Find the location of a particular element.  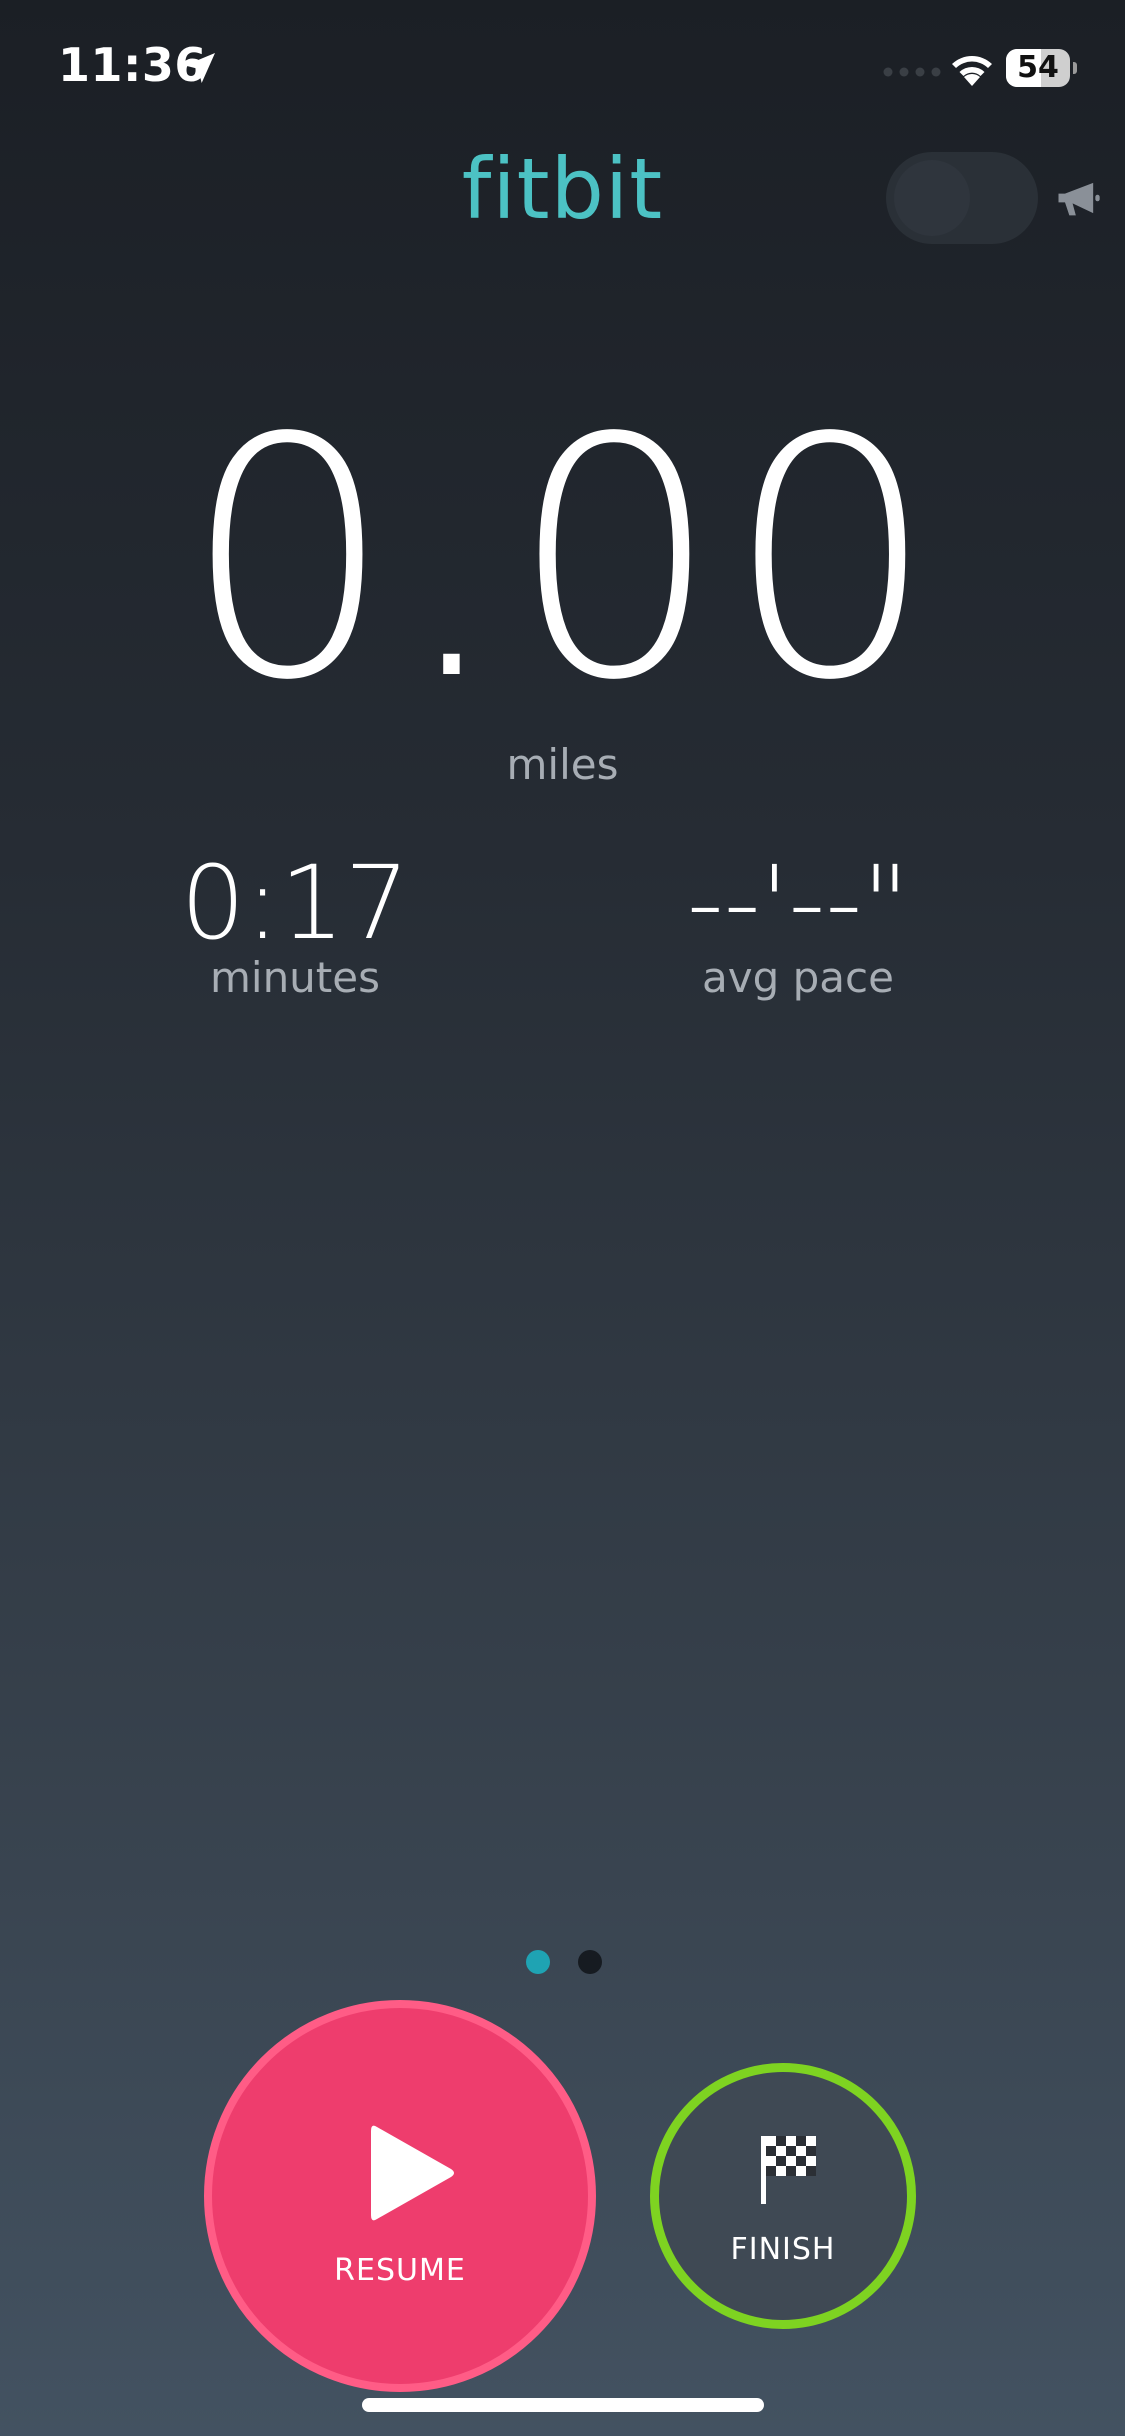

distance-value: 0.00 is located at coordinates (562, 560).